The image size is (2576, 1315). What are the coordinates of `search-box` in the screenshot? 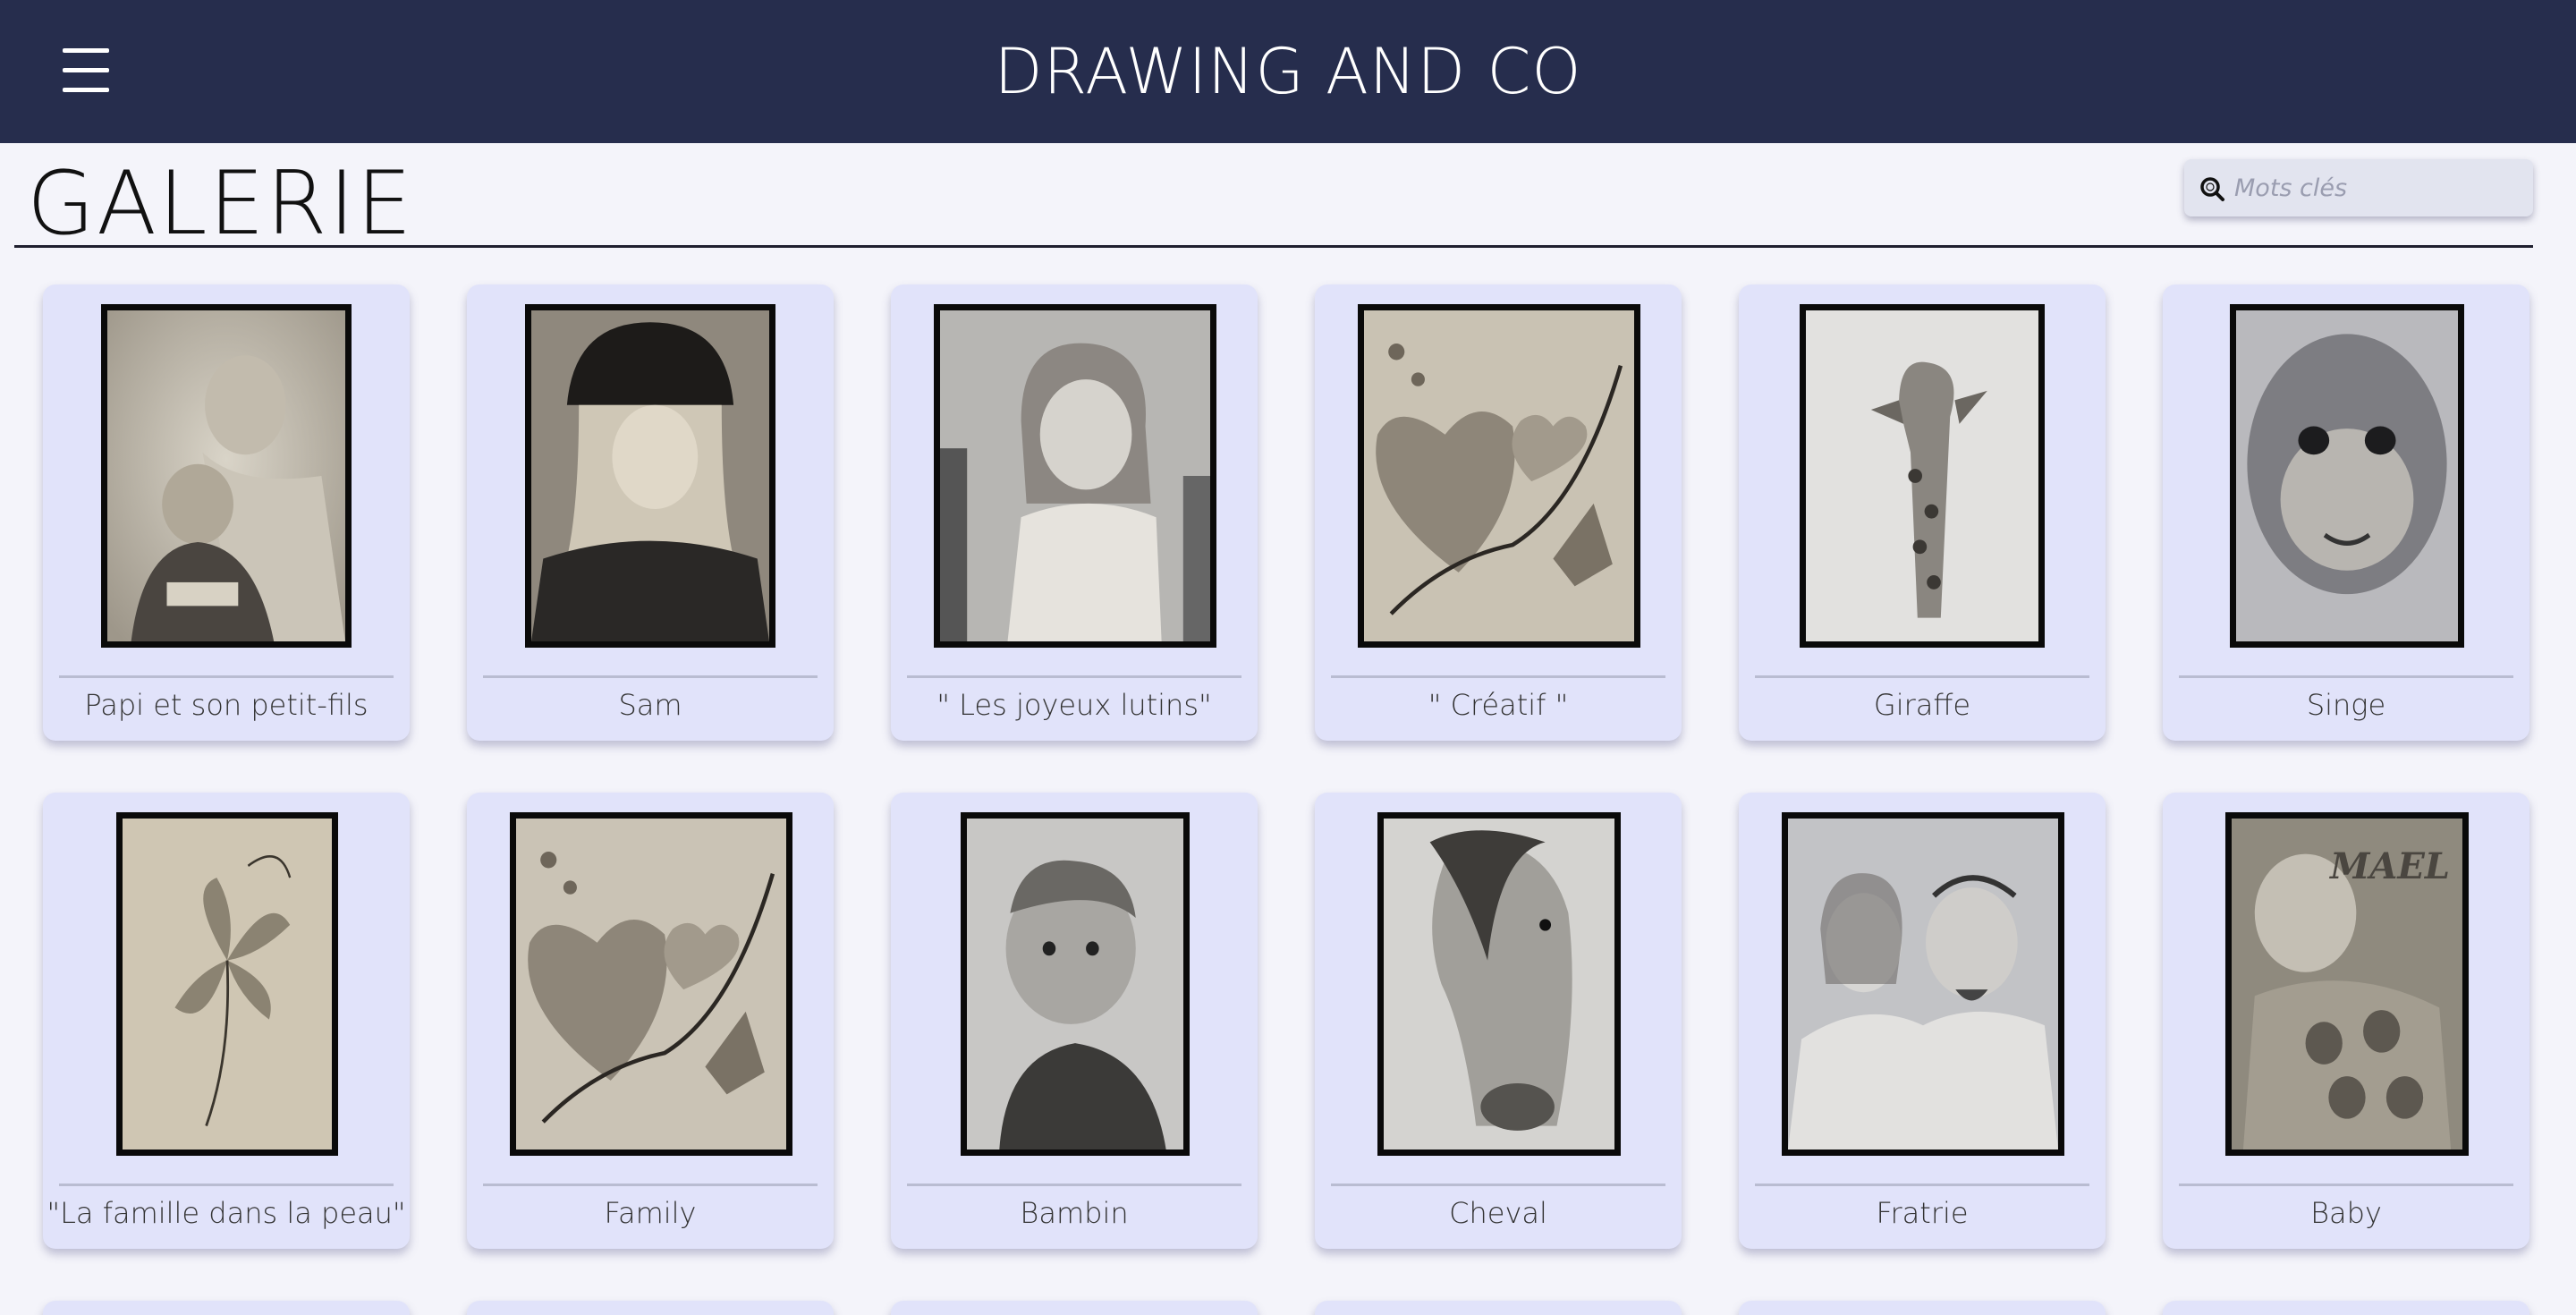 It's located at (2358, 187).